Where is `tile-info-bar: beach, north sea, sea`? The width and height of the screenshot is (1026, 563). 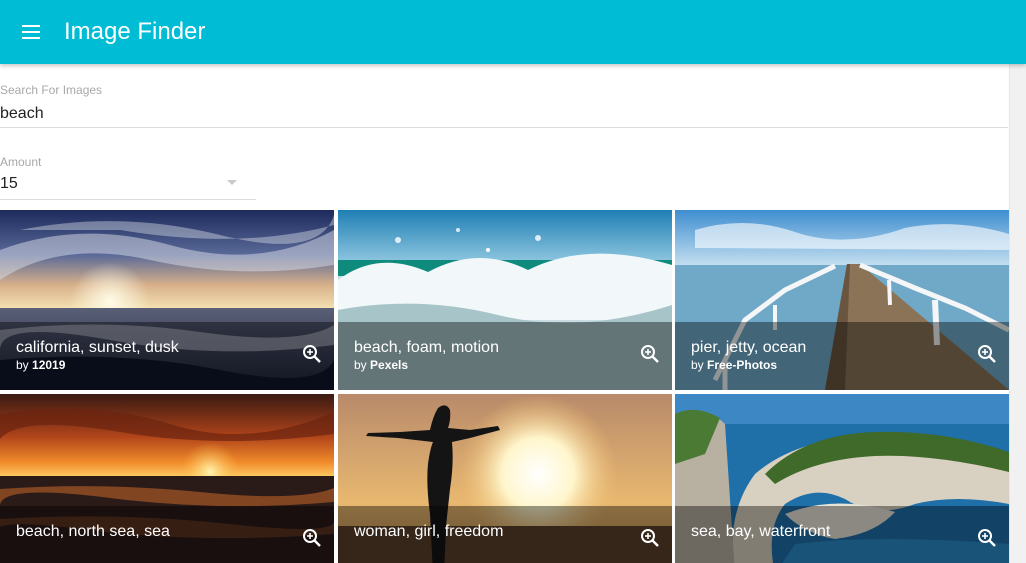
tile-info-bar: beach, north sea, sea is located at coordinates (167, 534).